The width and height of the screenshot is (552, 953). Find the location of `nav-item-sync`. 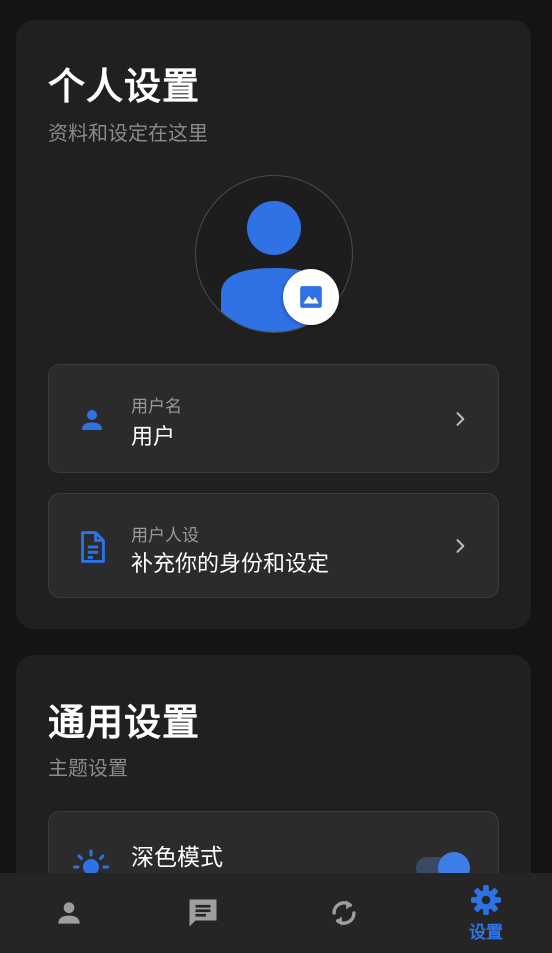

nav-item-sync is located at coordinates (344, 913).